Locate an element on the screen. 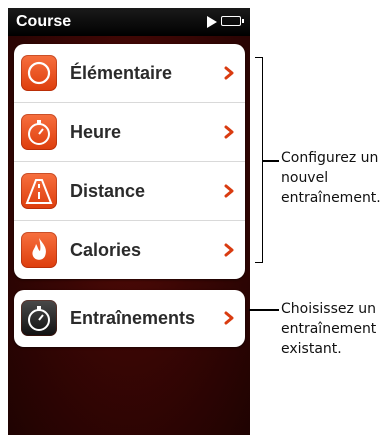  menu-item-calories: Calories is located at coordinates (129, 249).